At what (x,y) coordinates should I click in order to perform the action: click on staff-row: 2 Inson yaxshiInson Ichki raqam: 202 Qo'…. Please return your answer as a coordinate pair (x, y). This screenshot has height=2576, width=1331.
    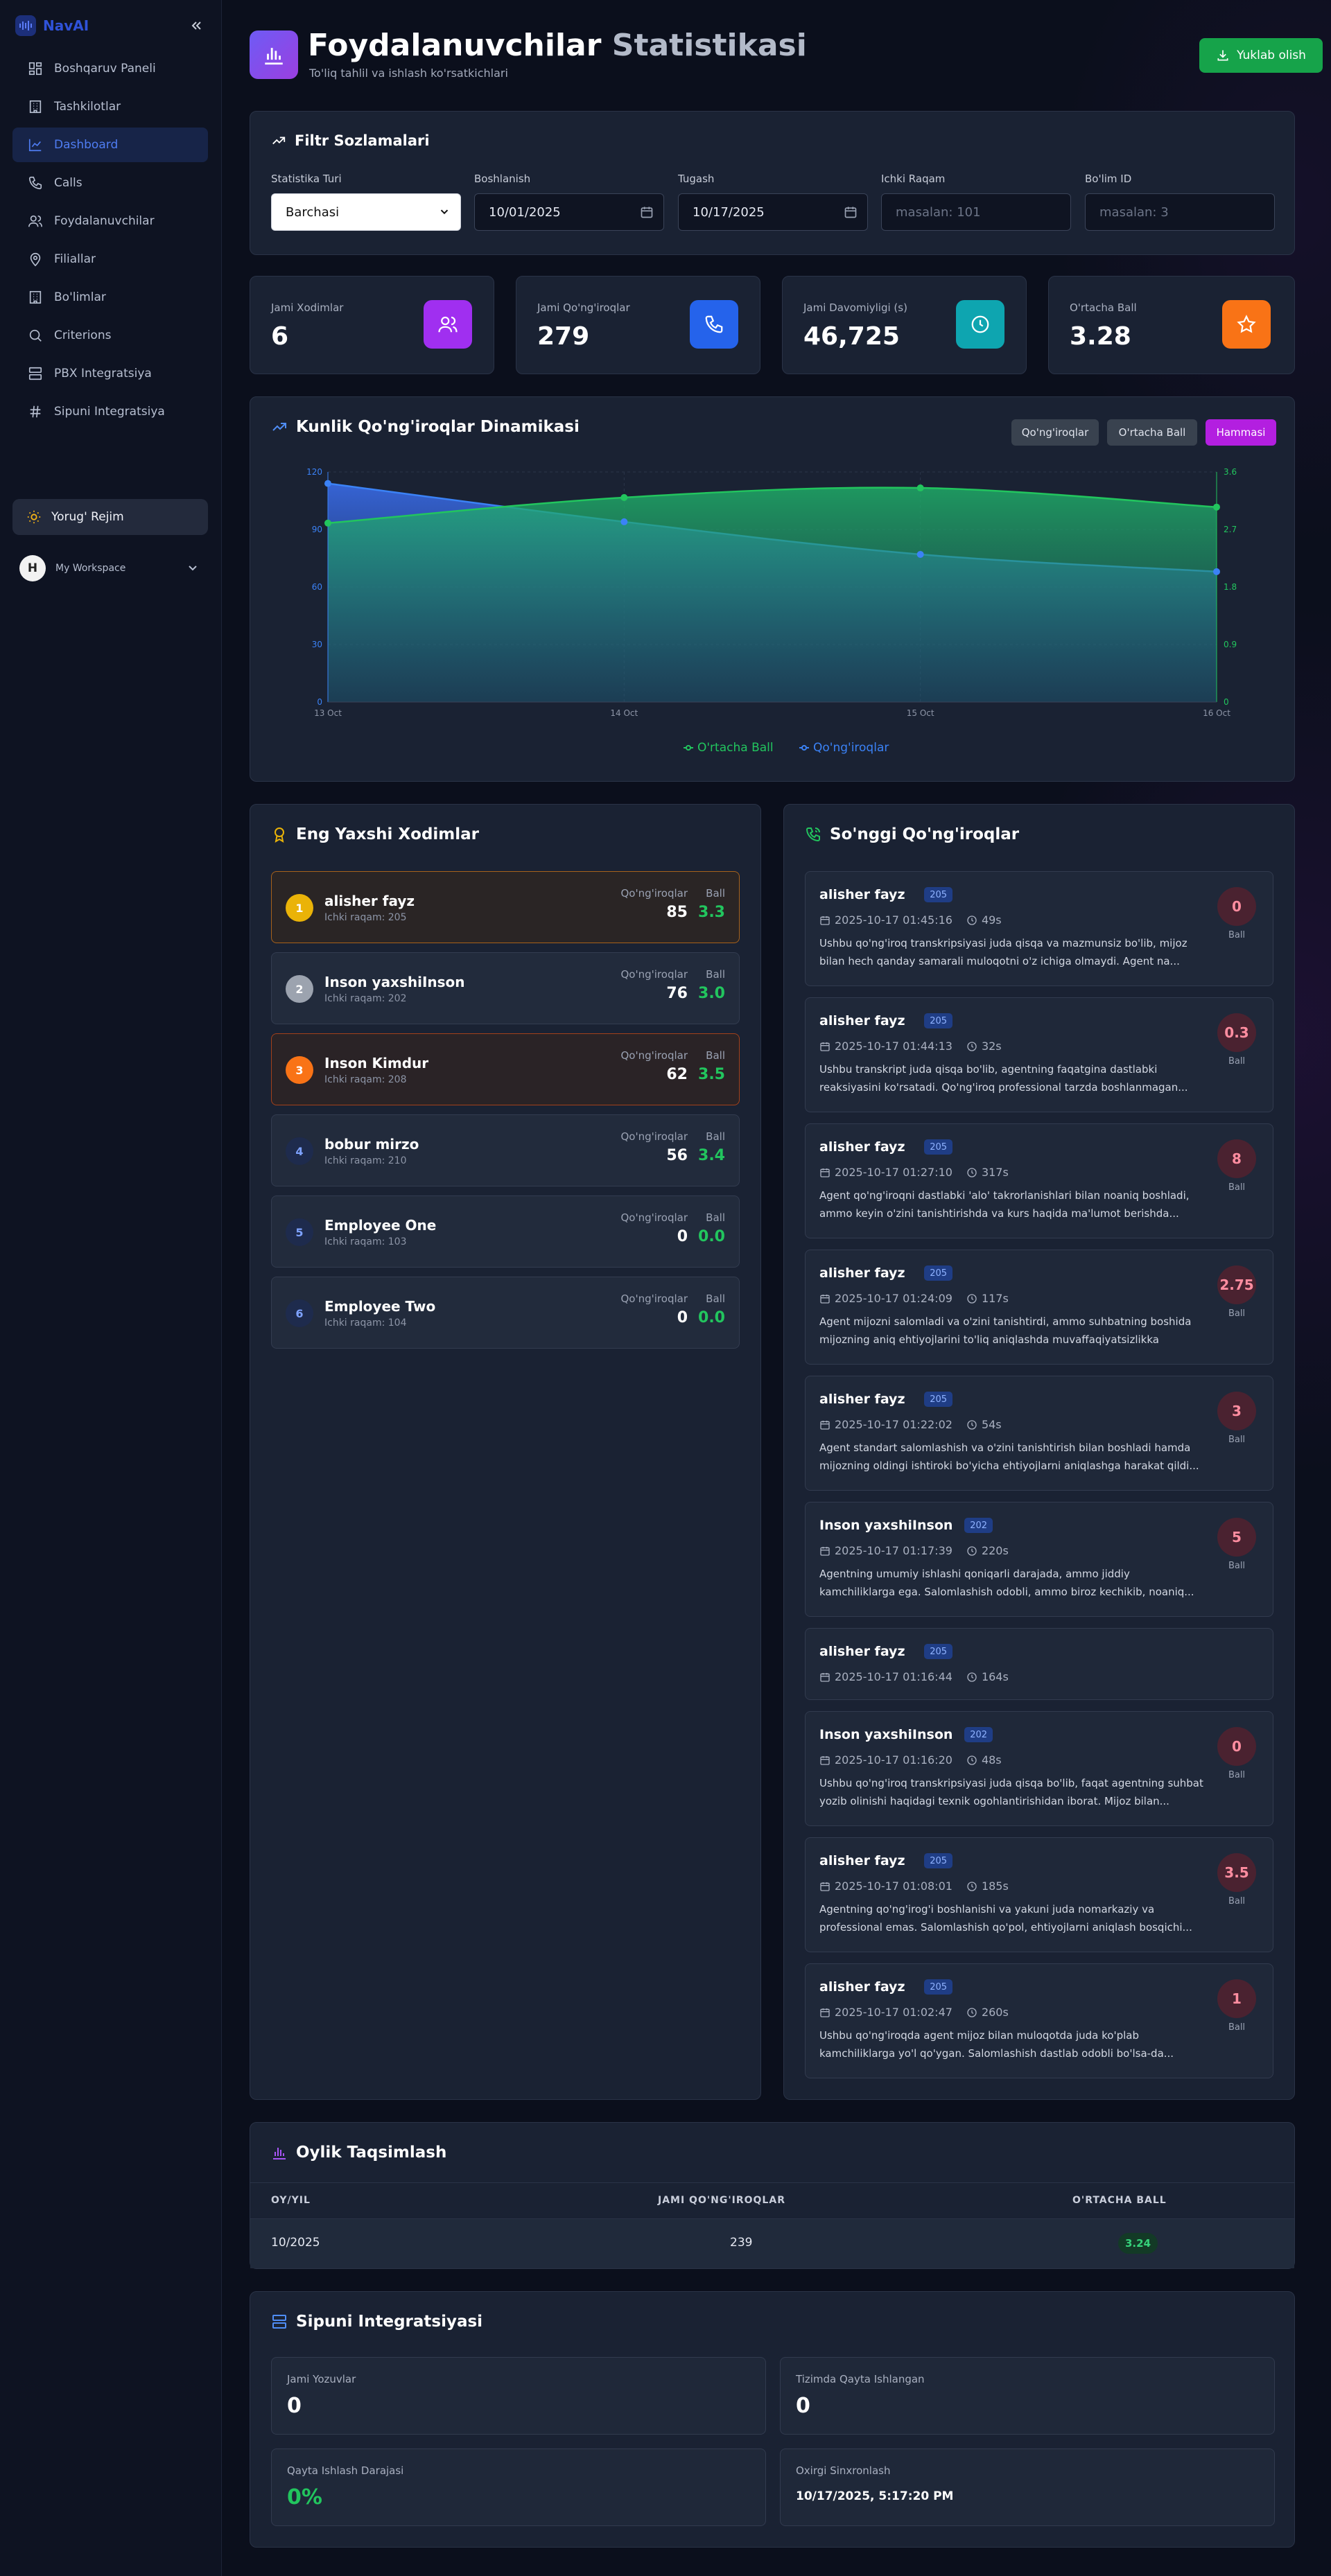
    Looking at the image, I should click on (505, 988).